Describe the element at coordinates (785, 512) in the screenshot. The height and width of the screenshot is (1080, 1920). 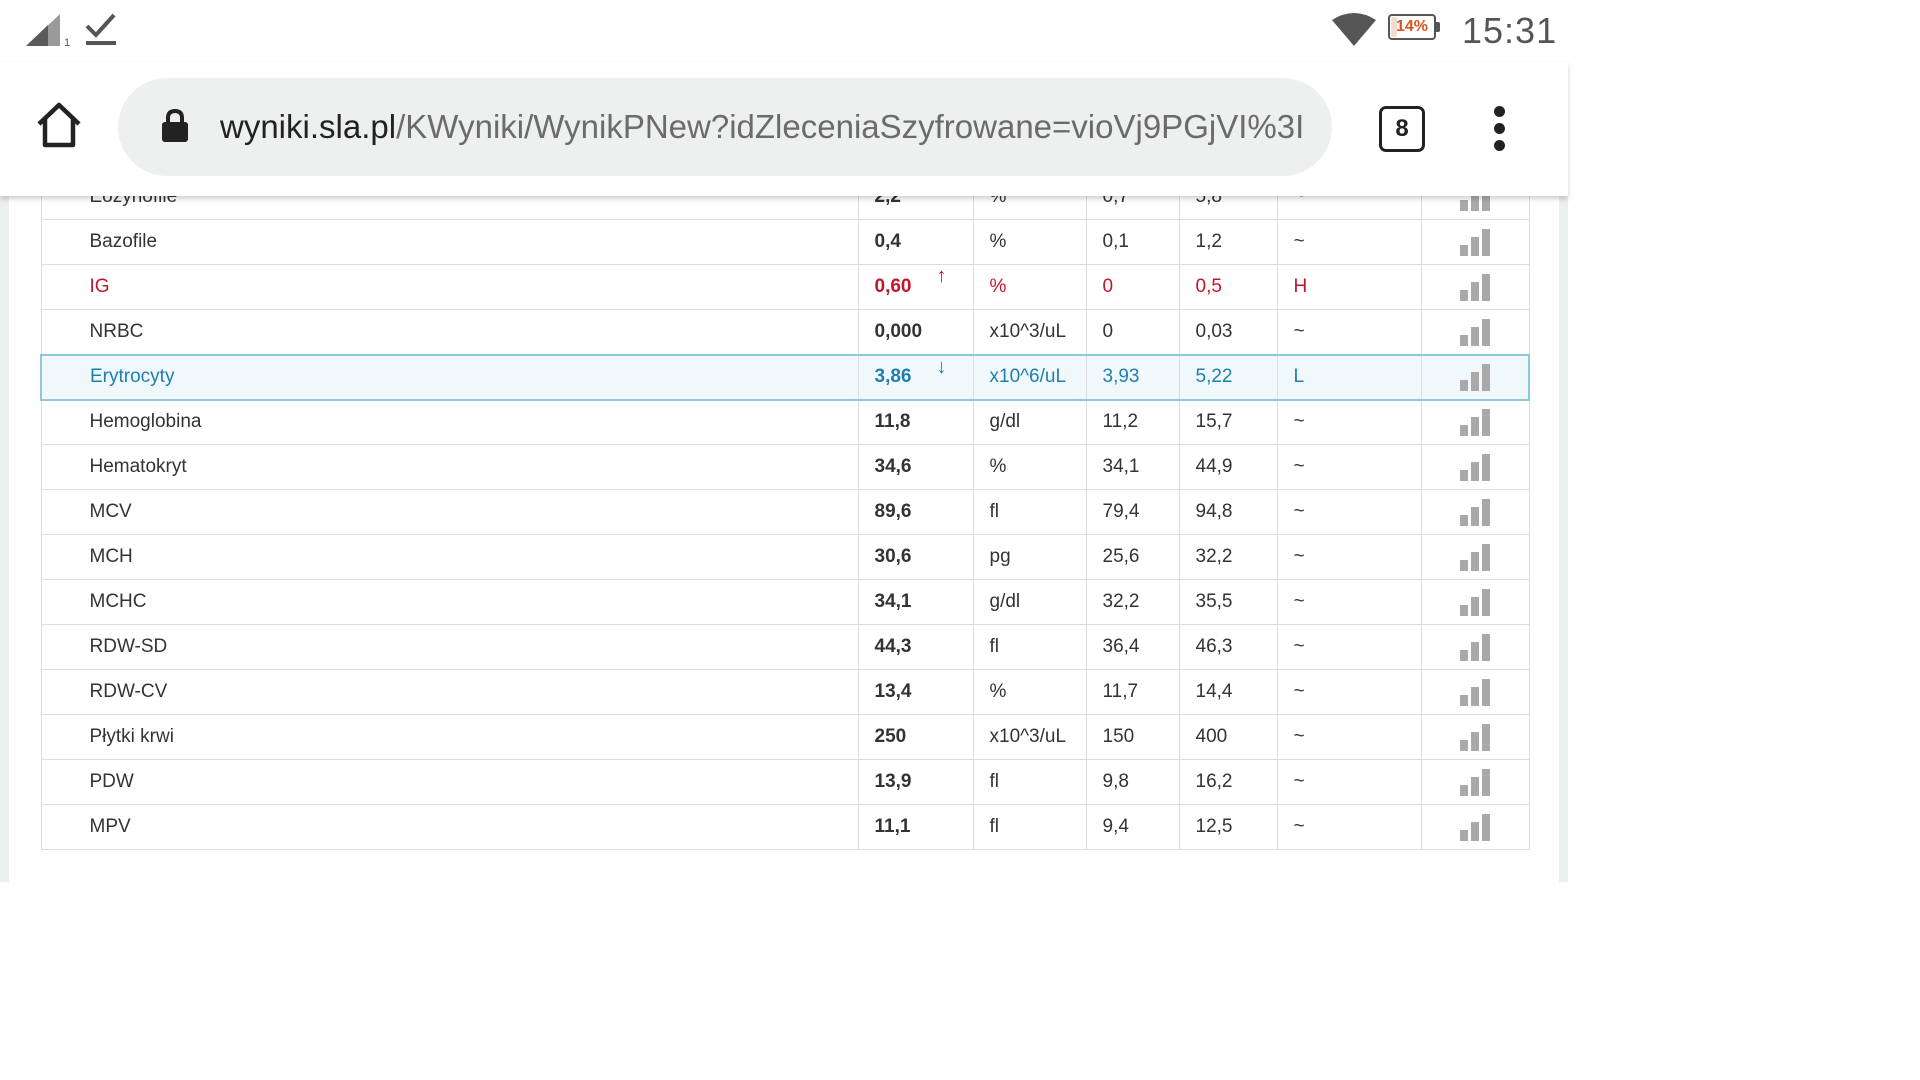
I see `table-row: MCV 89,6 fl 79,4 94,8 ~` at that location.